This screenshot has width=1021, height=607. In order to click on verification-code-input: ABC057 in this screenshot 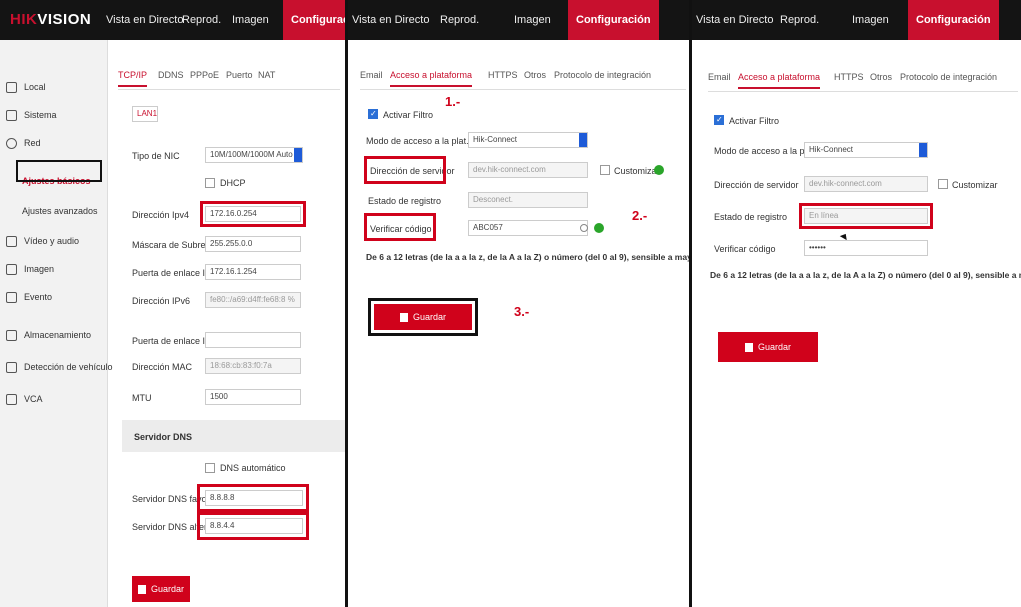, I will do `click(528, 228)`.